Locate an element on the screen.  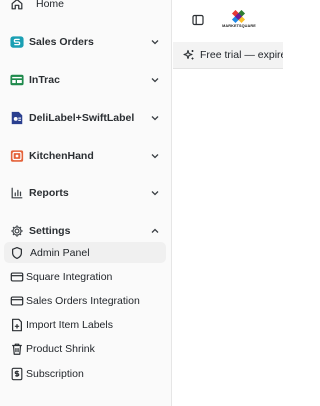
gear-icon is located at coordinates (17, 231).